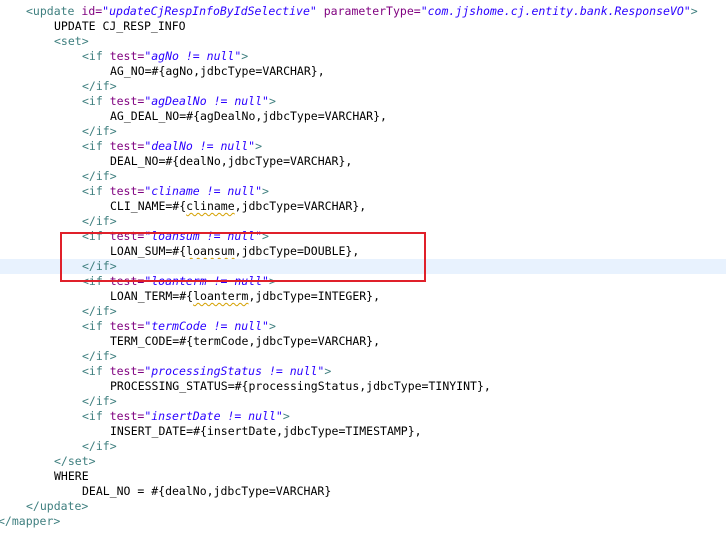 The width and height of the screenshot is (726, 543). I want to click on code-line: <if test="agDealNo != null">, so click(363, 101).